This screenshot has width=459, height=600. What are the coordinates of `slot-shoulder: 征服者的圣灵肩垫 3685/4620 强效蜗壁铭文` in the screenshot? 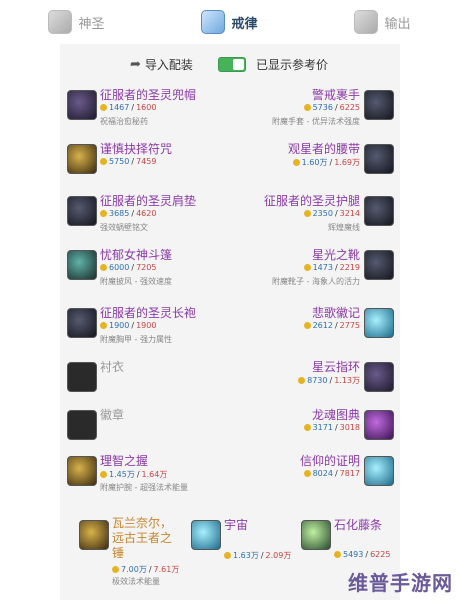 It's located at (145, 215).